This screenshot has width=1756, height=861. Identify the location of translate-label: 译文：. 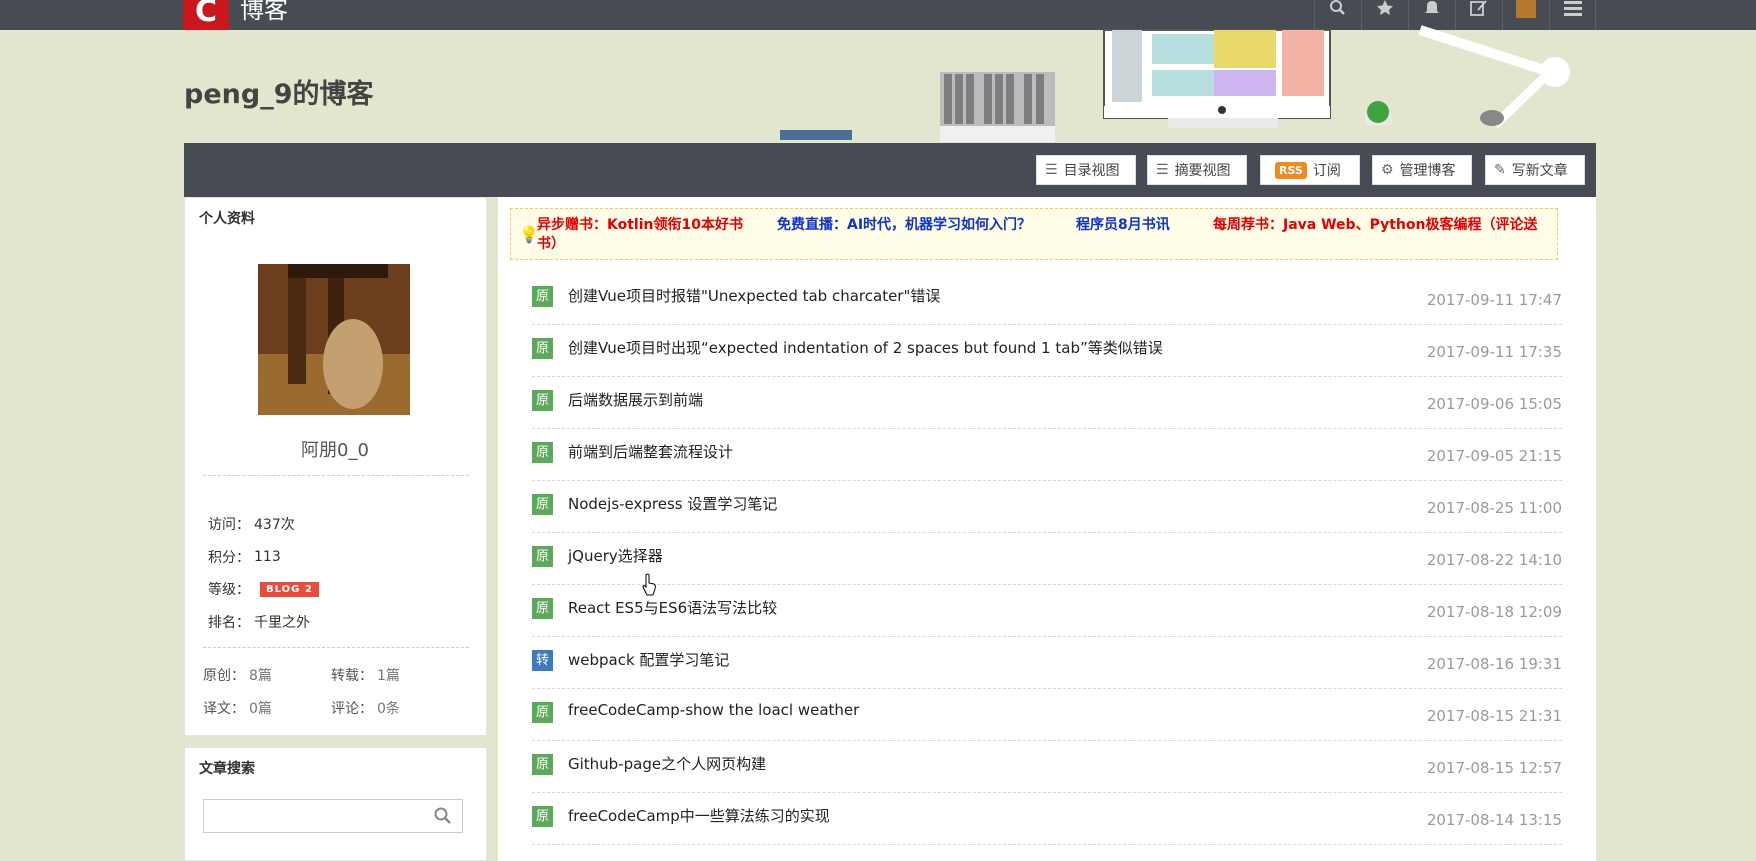
(224, 709).